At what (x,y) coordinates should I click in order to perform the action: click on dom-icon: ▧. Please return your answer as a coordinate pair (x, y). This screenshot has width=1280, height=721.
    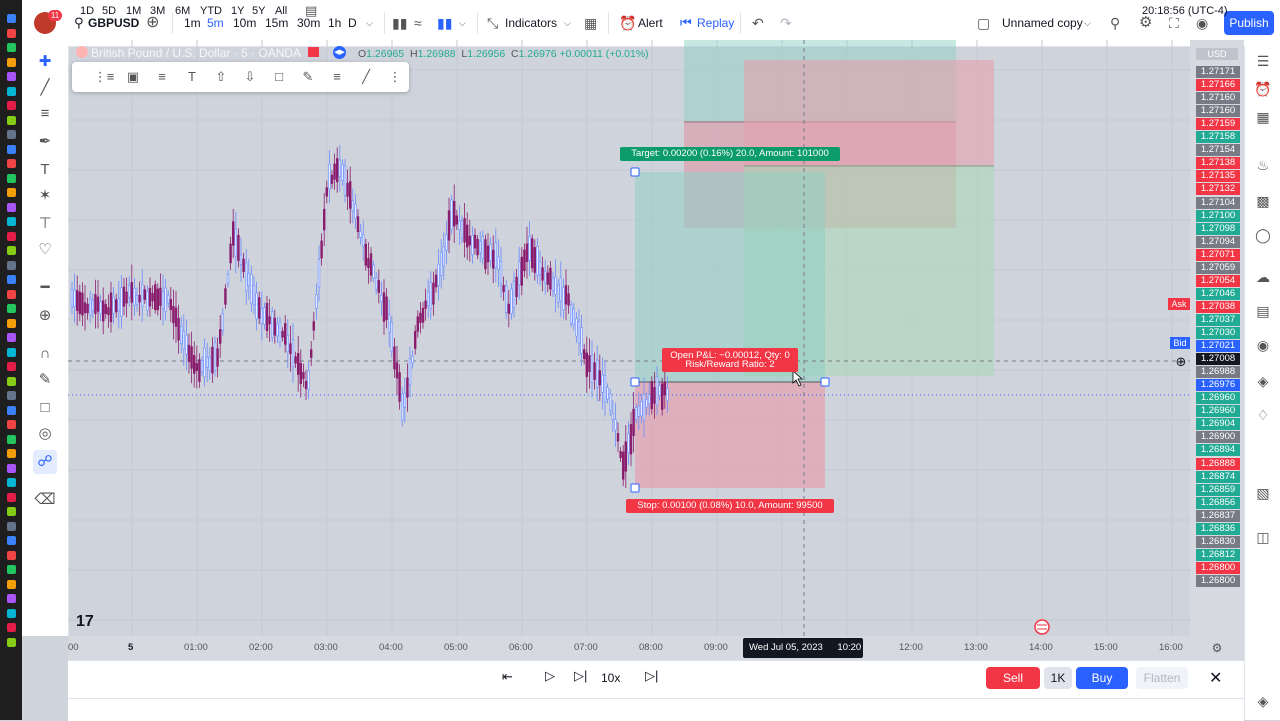
    Looking at the image, I should click on (1263, 493).